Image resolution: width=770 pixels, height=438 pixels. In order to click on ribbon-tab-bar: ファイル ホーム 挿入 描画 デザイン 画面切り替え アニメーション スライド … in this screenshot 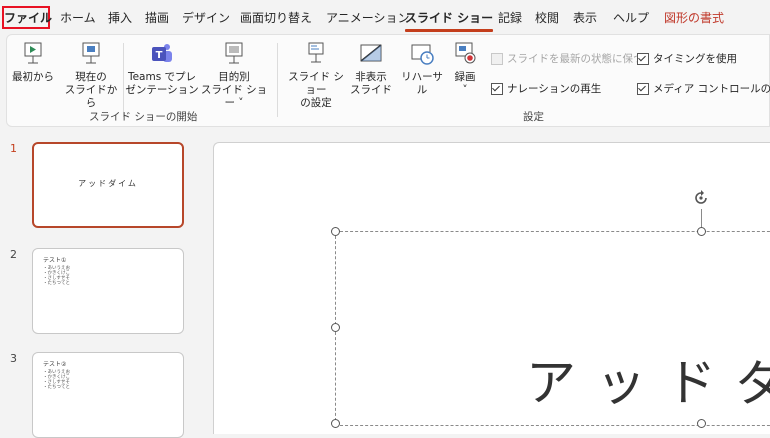, I will do `click(385, 17)`.